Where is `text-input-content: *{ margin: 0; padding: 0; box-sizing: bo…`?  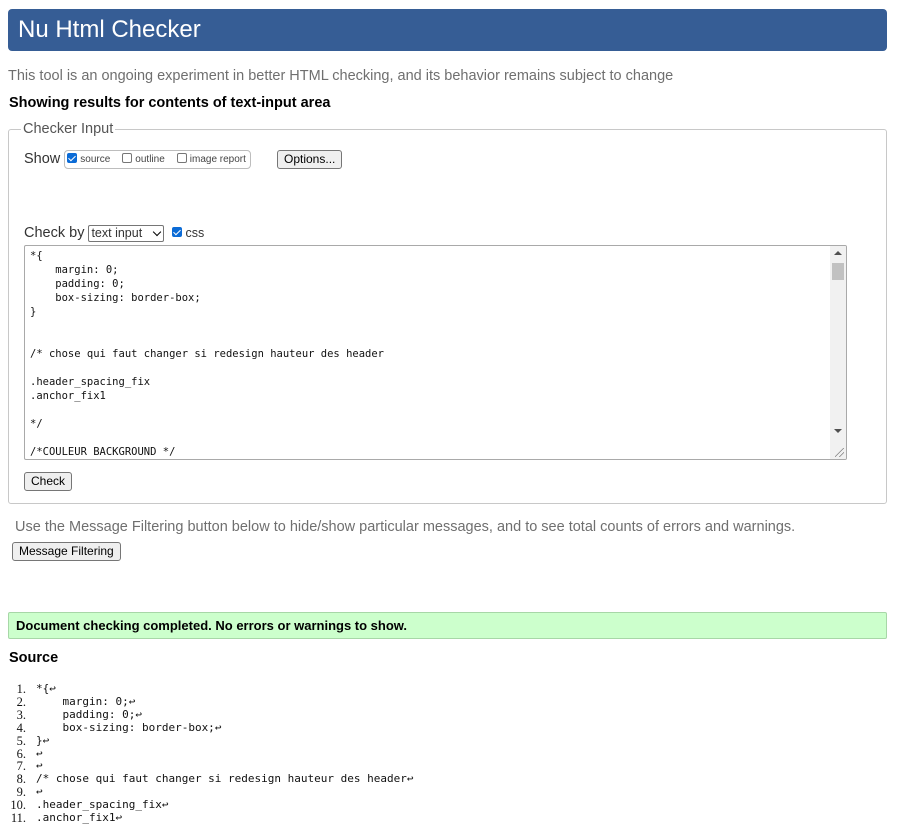
text-input-content: *{ margin: 0; padding: 0; box-sizing: bo… is located at coordinates (207, 354).